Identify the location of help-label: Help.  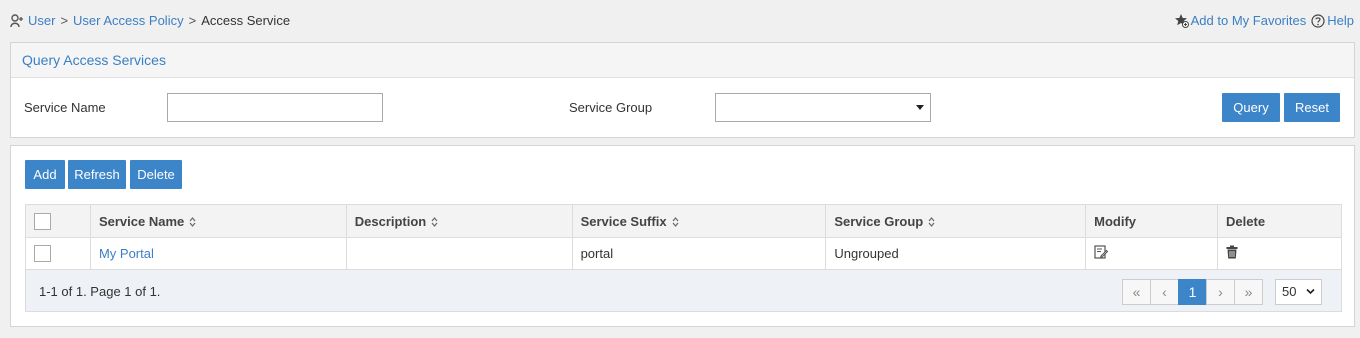
(1340, 20).